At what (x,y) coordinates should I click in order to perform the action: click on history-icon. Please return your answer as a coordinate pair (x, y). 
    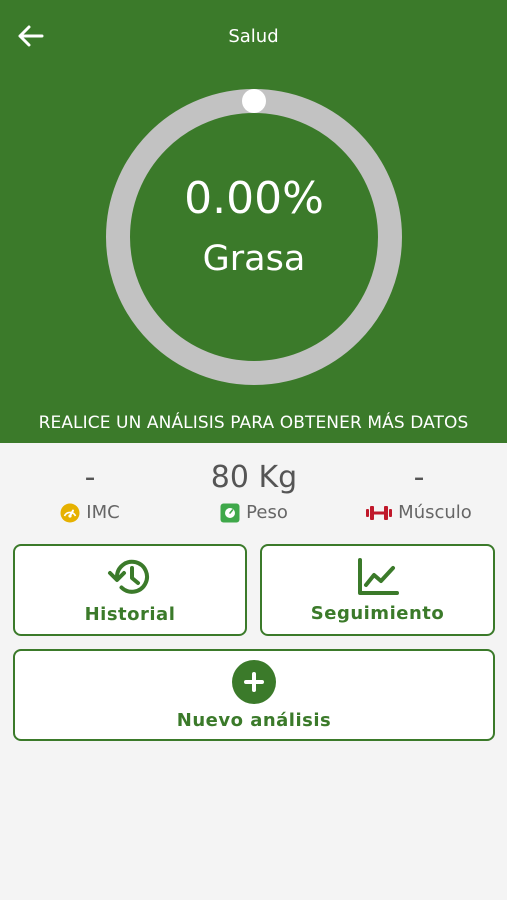
    Looking at the image, I should click on (128, 576).